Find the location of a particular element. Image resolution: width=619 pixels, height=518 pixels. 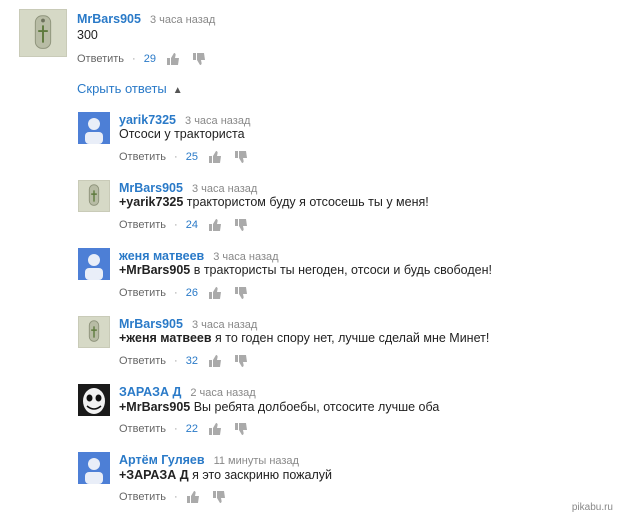

comment-body: Вы ребята долбоебы, отсосите лучше оба is located at coordinates (315, 407).